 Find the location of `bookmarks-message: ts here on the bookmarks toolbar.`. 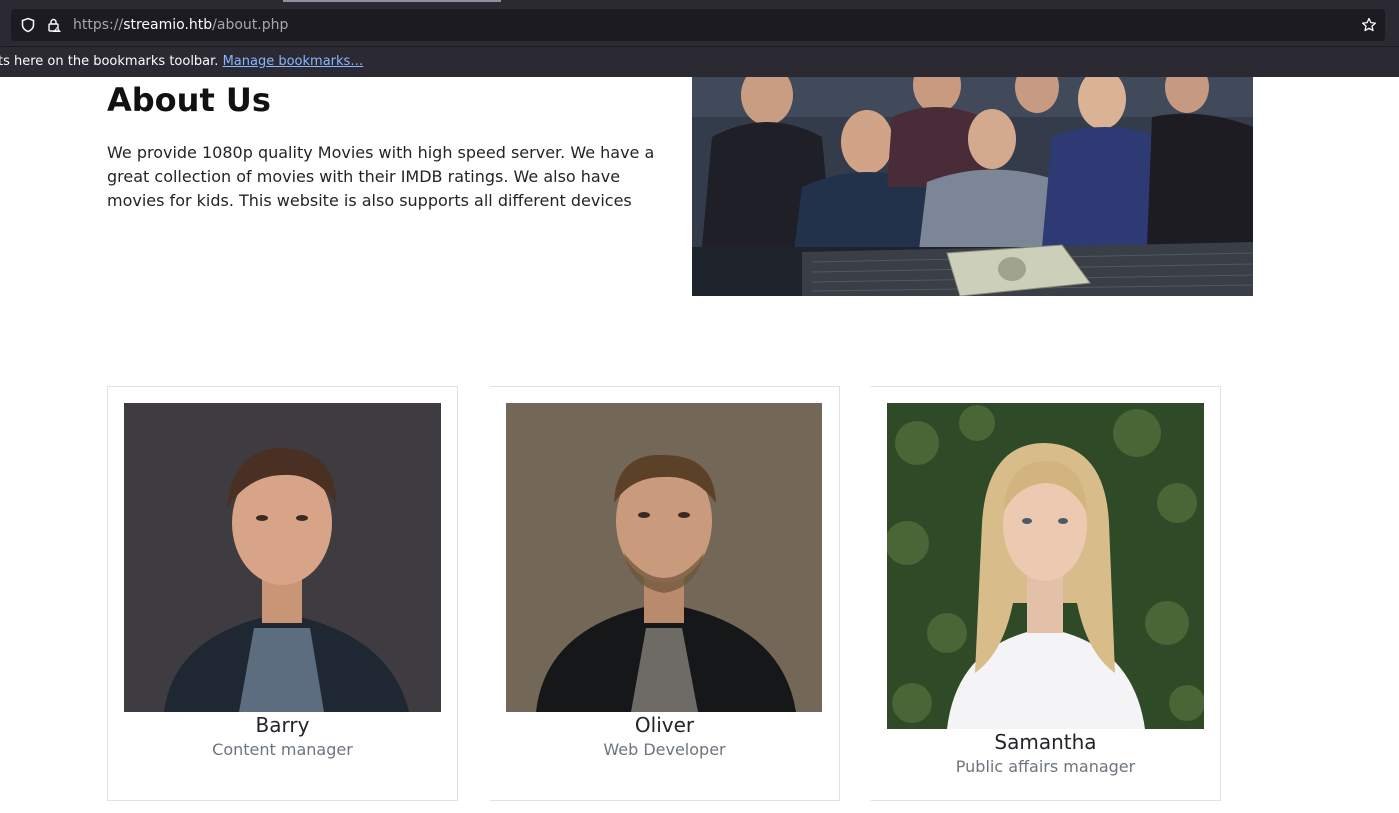

bookmarks-message: ts here on the bookmarks toolbar. is located at coordinates (109, 61).